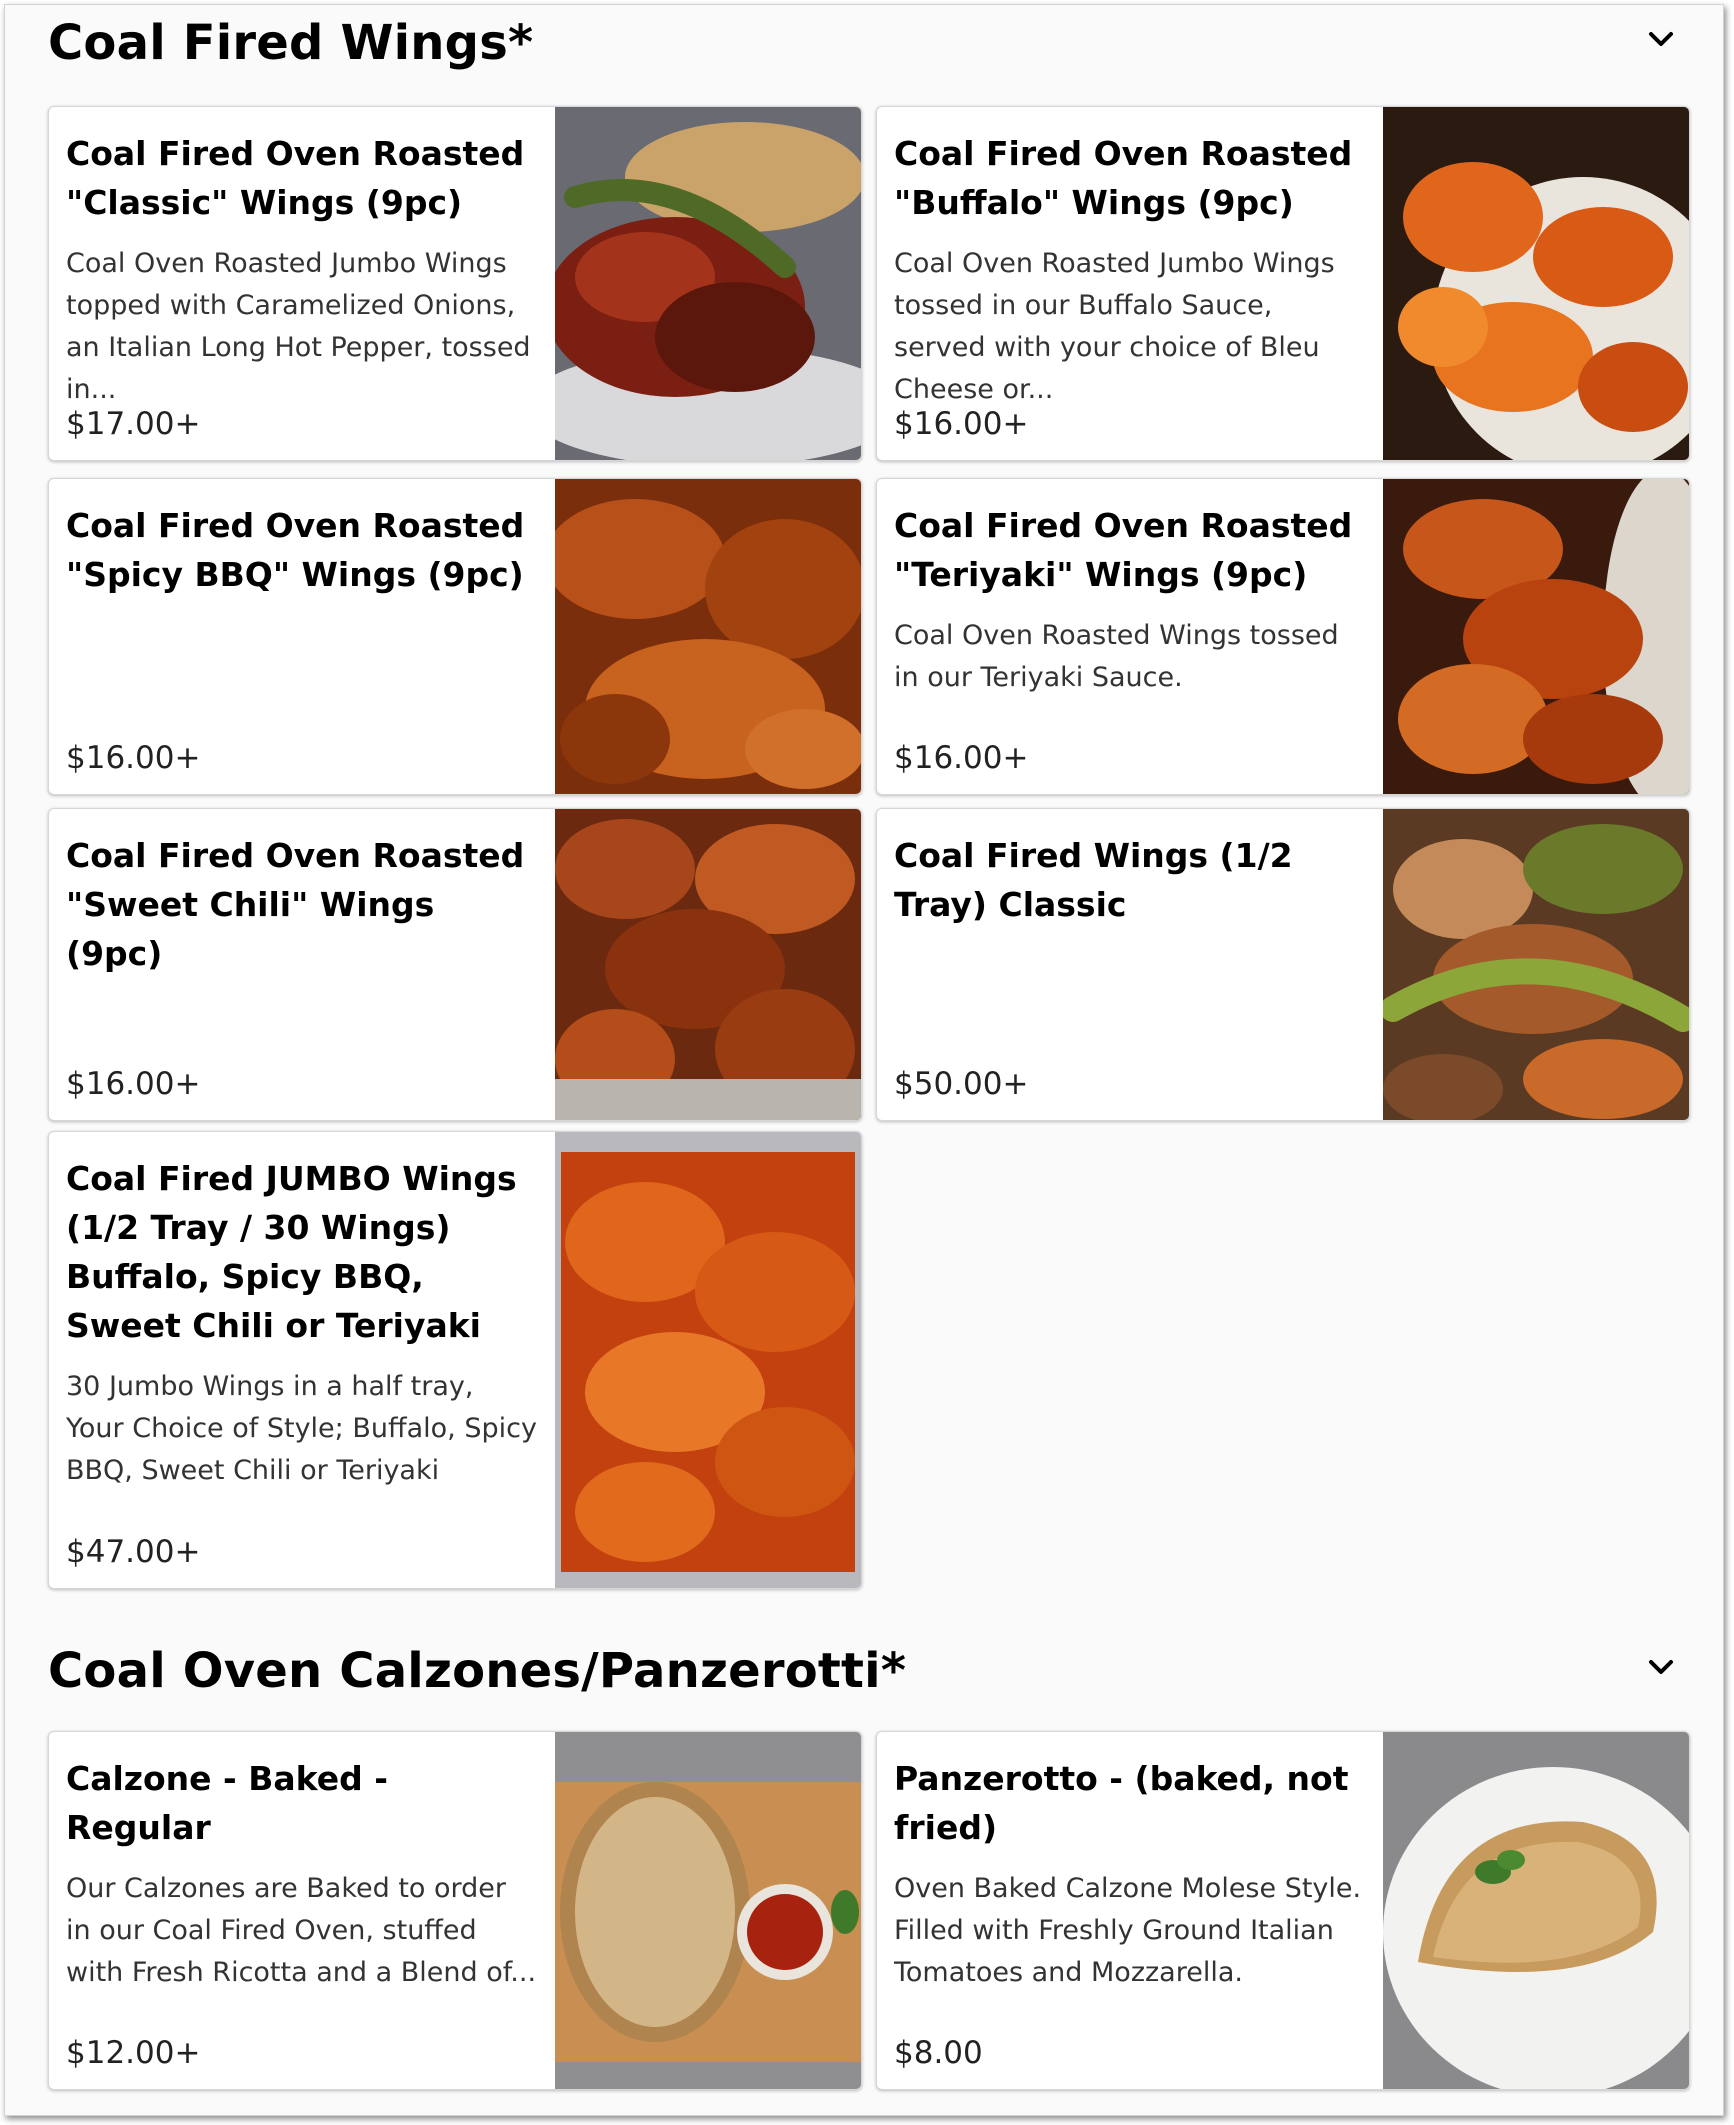  Describe the element at coordinates (291, 43) in the screenshot. I see `section-title-wings: Coal Fired Wings*` at that location.